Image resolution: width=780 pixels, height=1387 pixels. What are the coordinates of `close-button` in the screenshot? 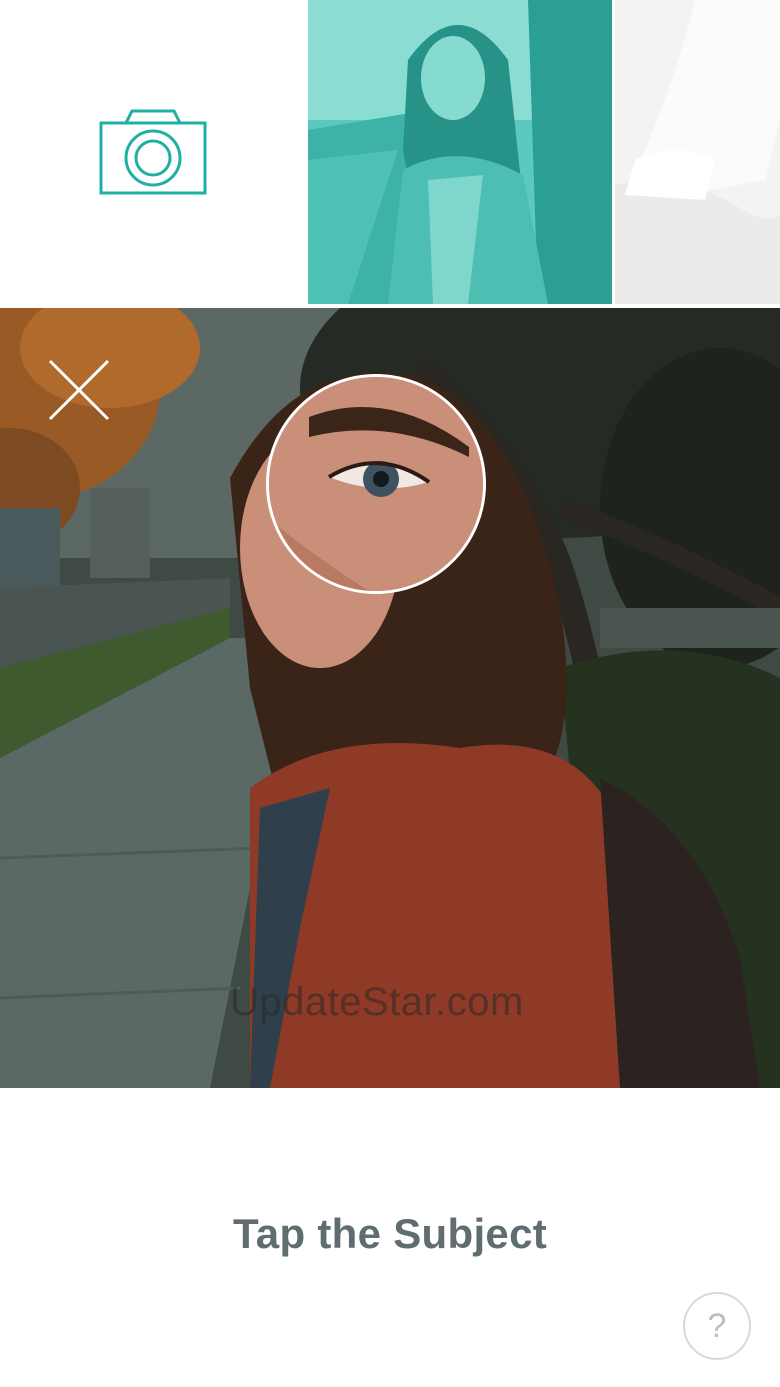 It's located at (79, 390).